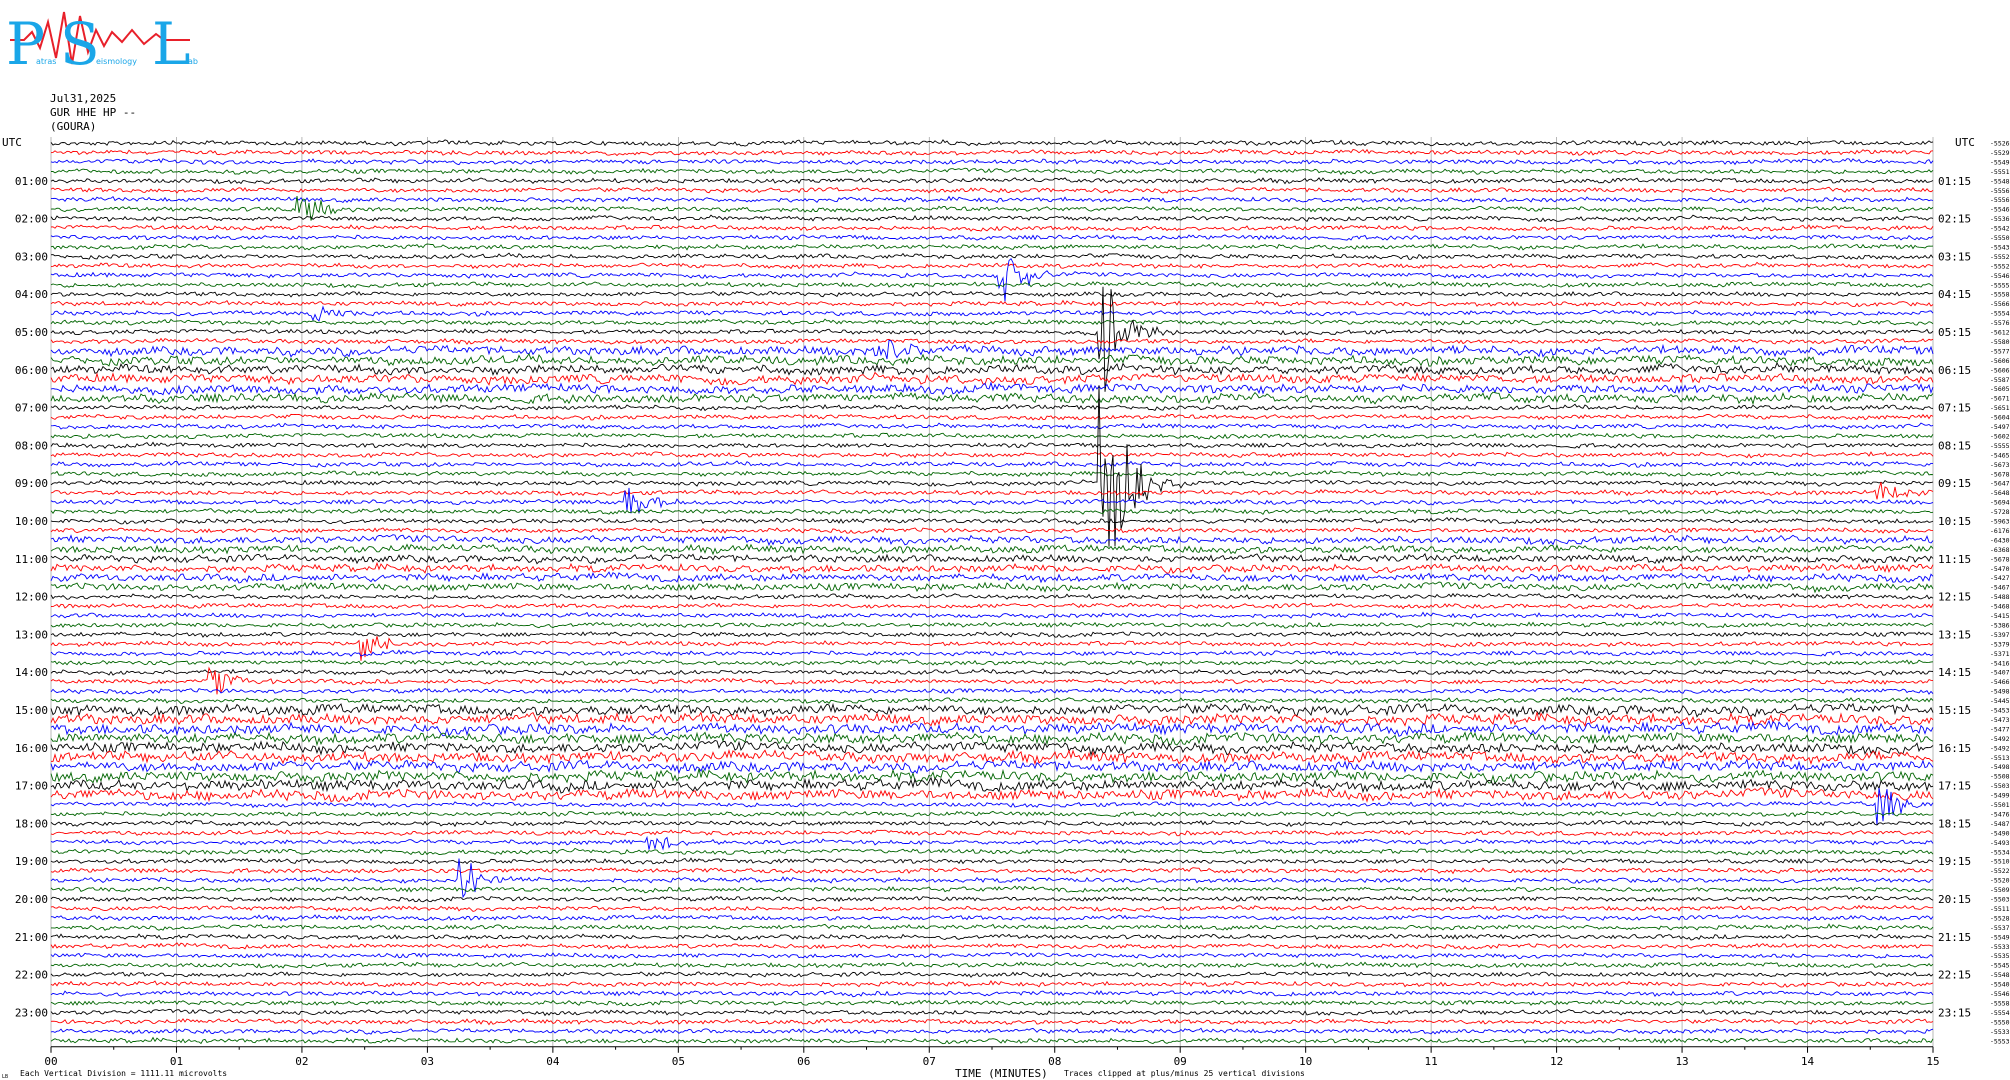  I want to click on x-tick-label: 15, so click(1932, 1061).